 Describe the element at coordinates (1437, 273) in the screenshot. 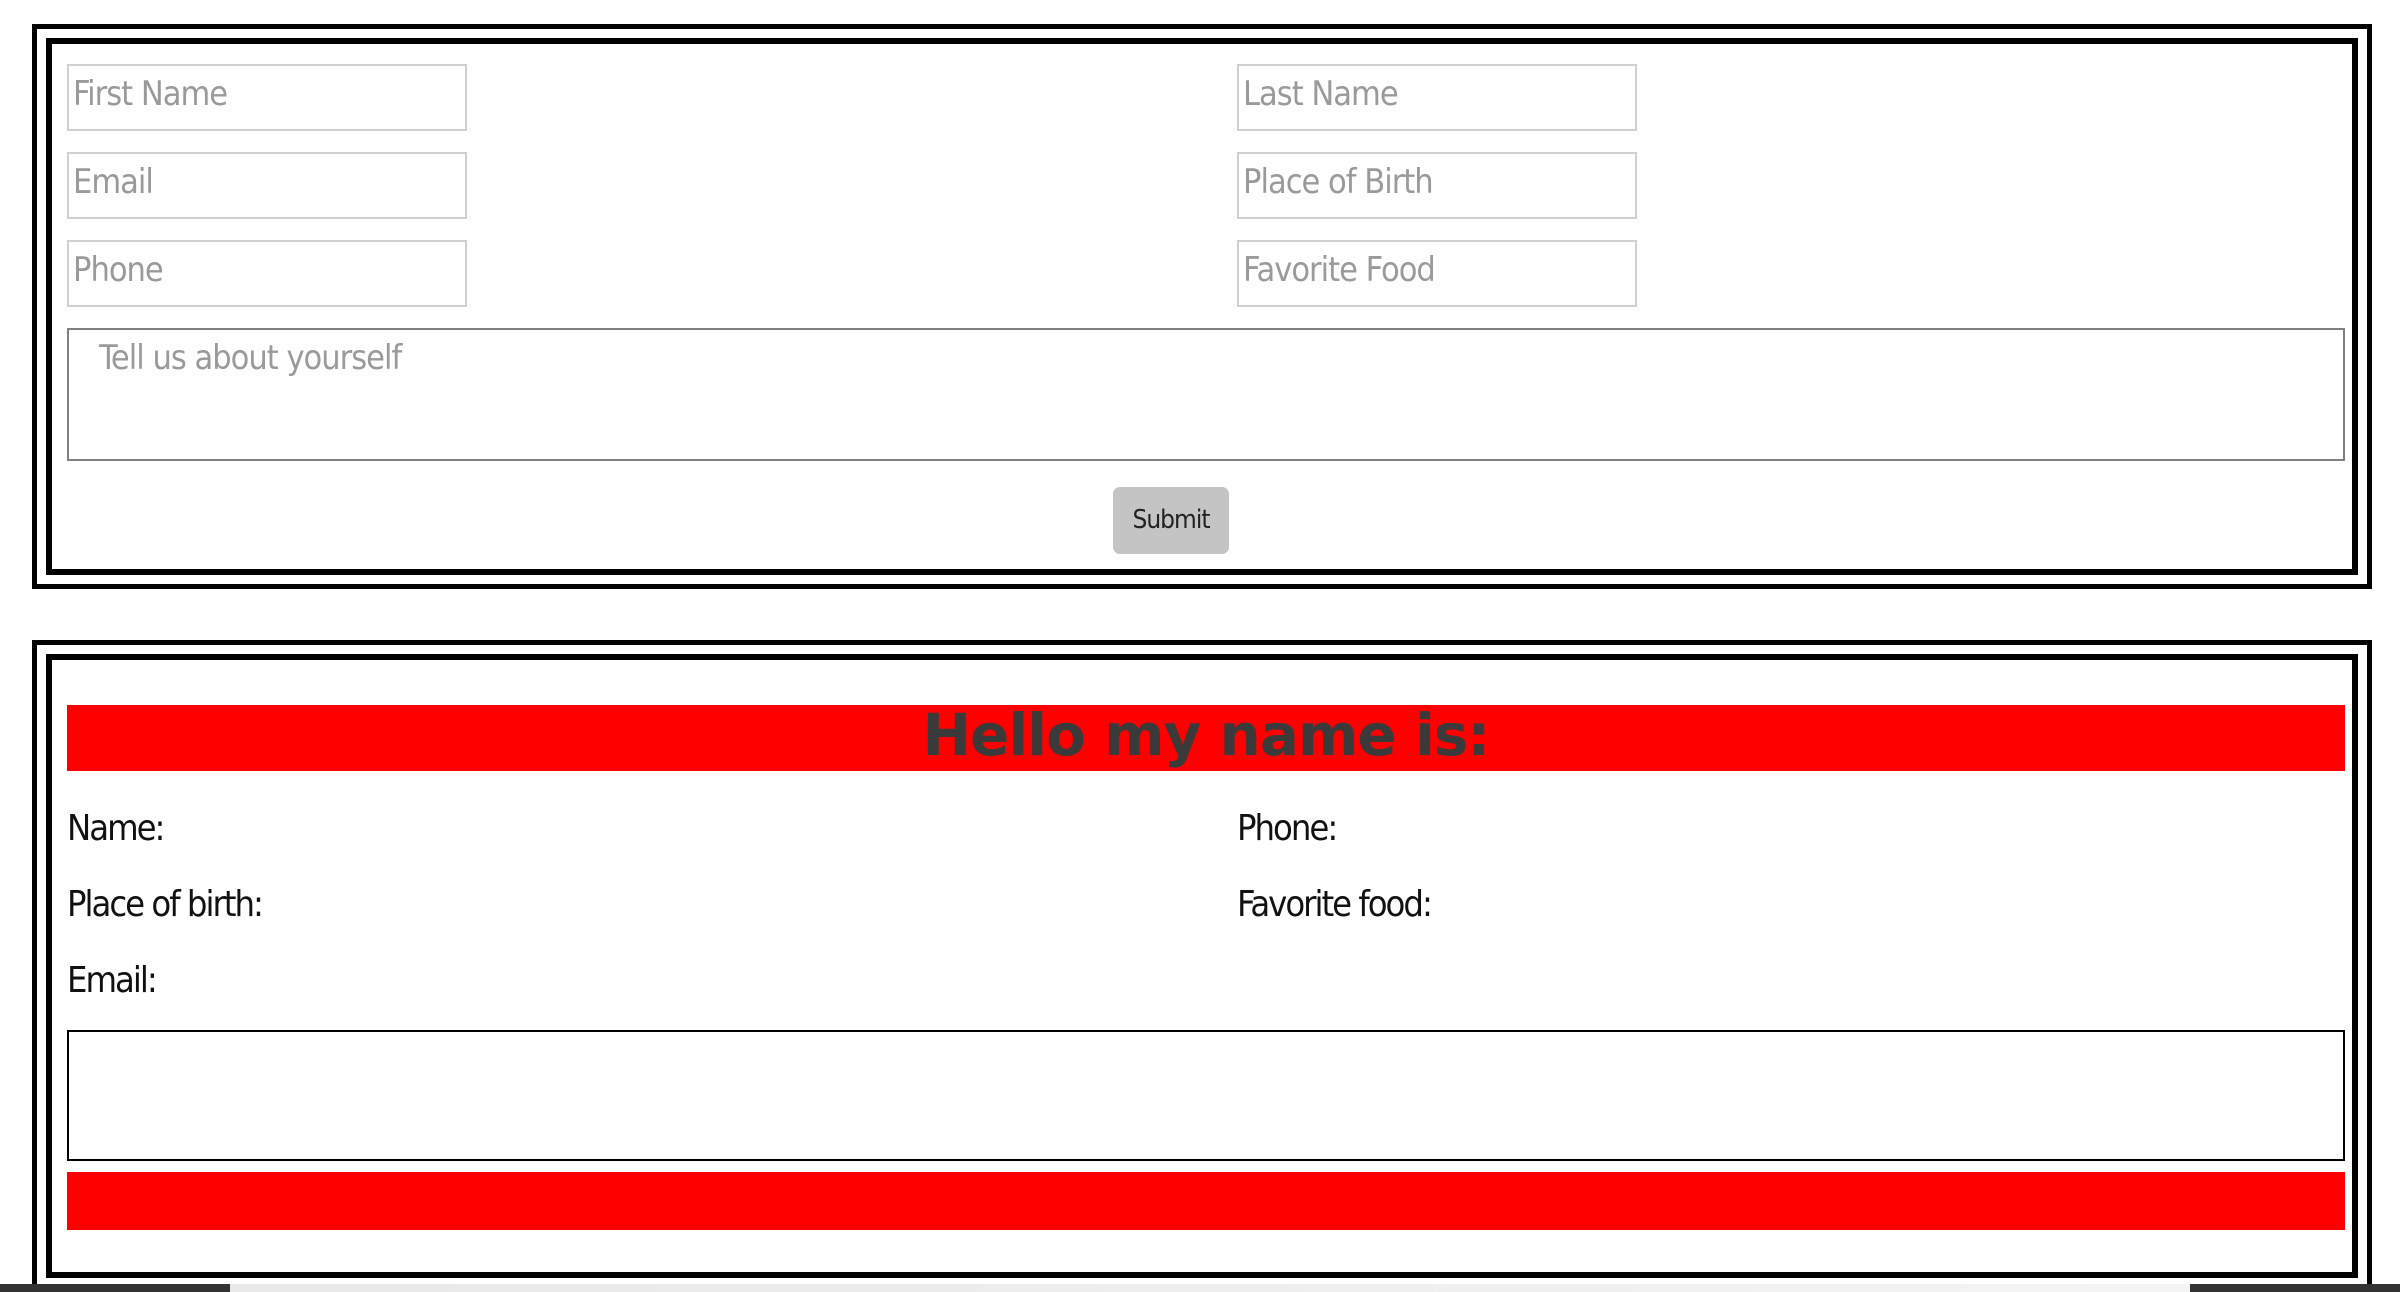

I see `favorite-food-input: Favorite Food` at that location.